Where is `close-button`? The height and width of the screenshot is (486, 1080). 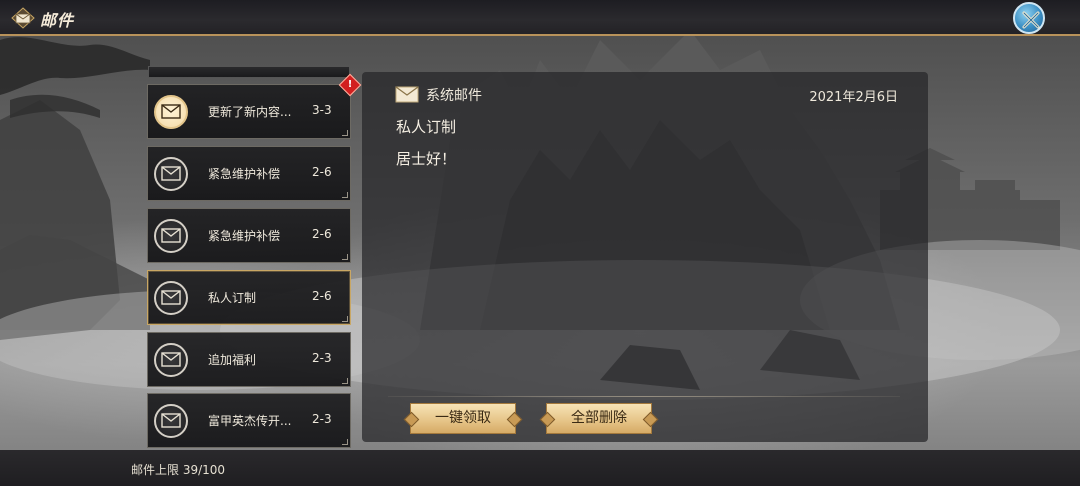 close-button is located at coordinates (1029, 18).